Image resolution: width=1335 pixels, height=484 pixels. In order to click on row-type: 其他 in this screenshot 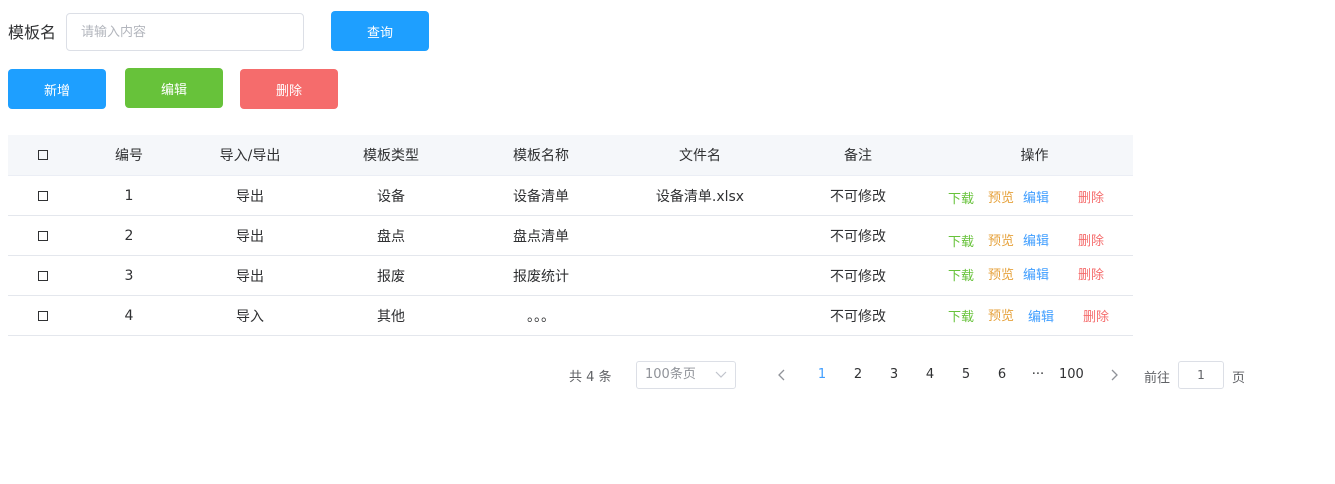, I will do `click(391, 316)`.